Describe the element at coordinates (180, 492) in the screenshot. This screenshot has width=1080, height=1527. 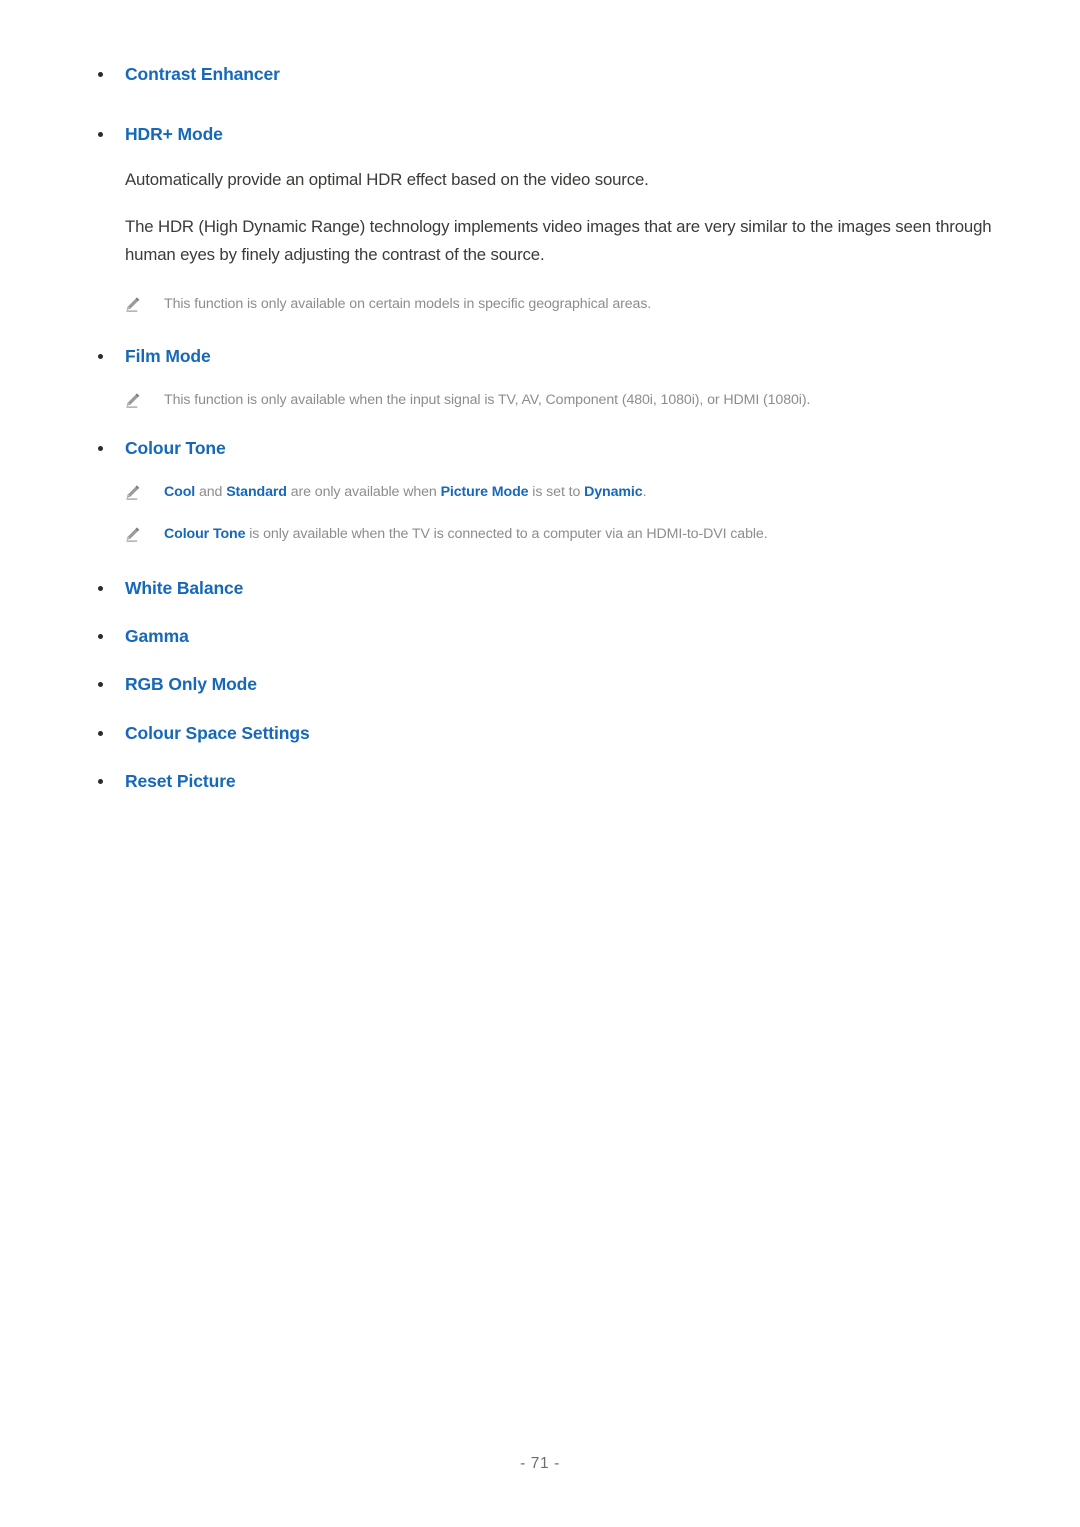
I see `inline-keyword-cool: Cool` at that location.